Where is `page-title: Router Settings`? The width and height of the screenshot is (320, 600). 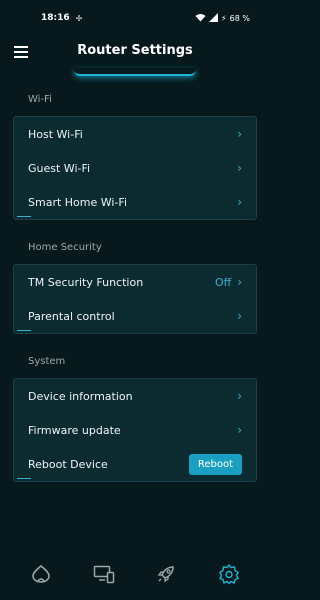
page-title: Router Settings is located at coordinates (135, 50).